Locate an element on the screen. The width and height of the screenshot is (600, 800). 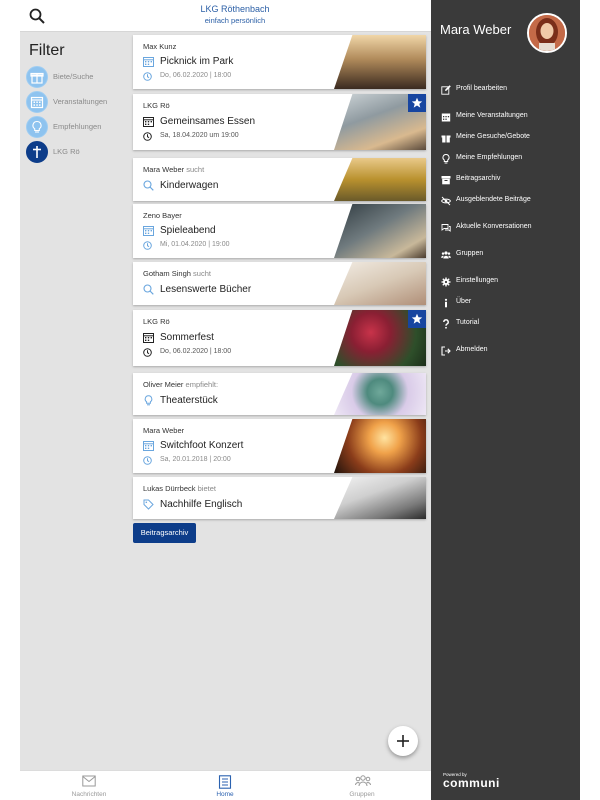
avatar-image is located at coordinates (547, 33).